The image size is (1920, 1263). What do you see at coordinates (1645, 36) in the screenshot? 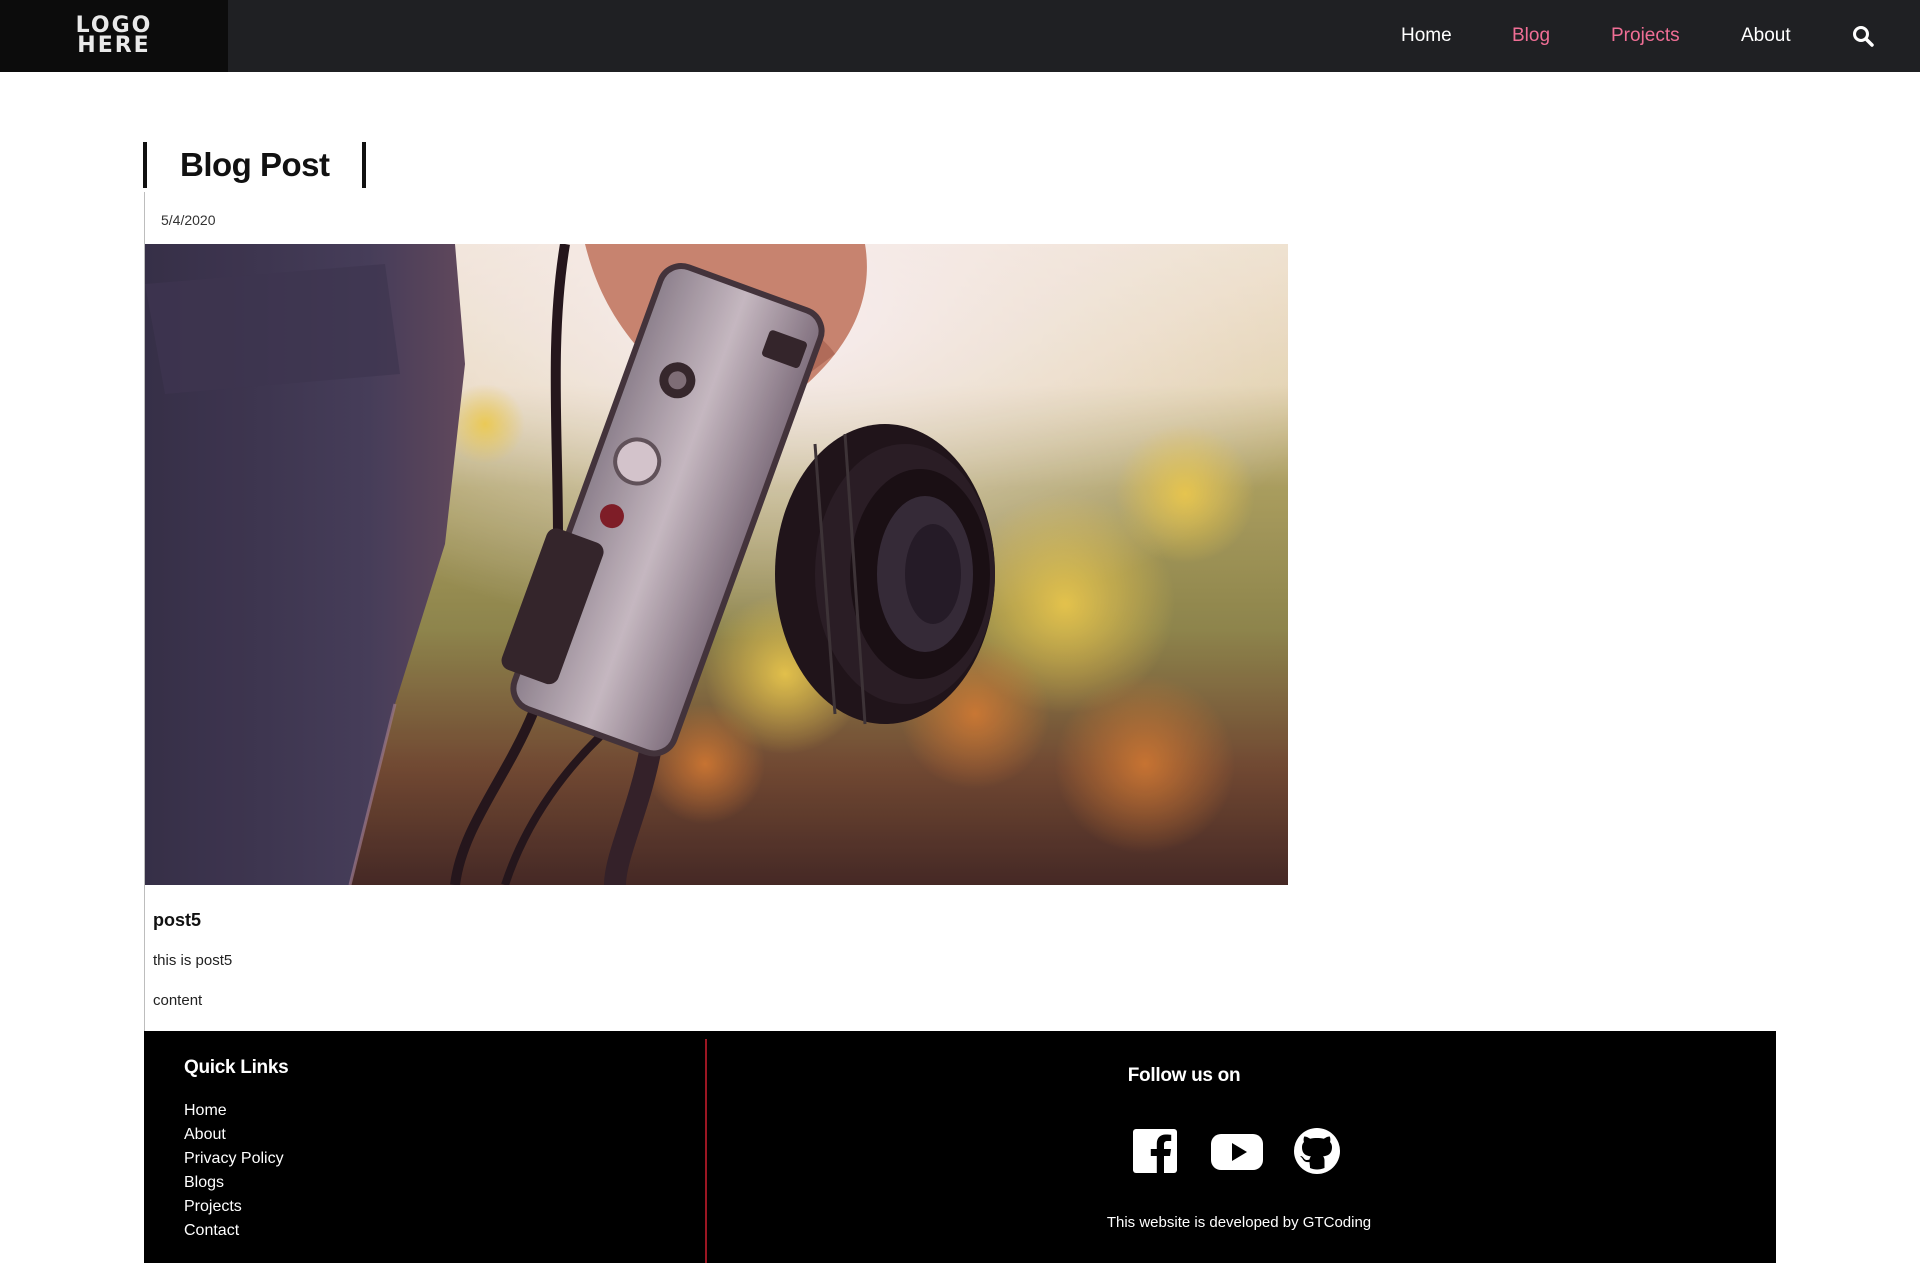
I see `nav-projects-link: Projects` at bounding box center [1645, 36].